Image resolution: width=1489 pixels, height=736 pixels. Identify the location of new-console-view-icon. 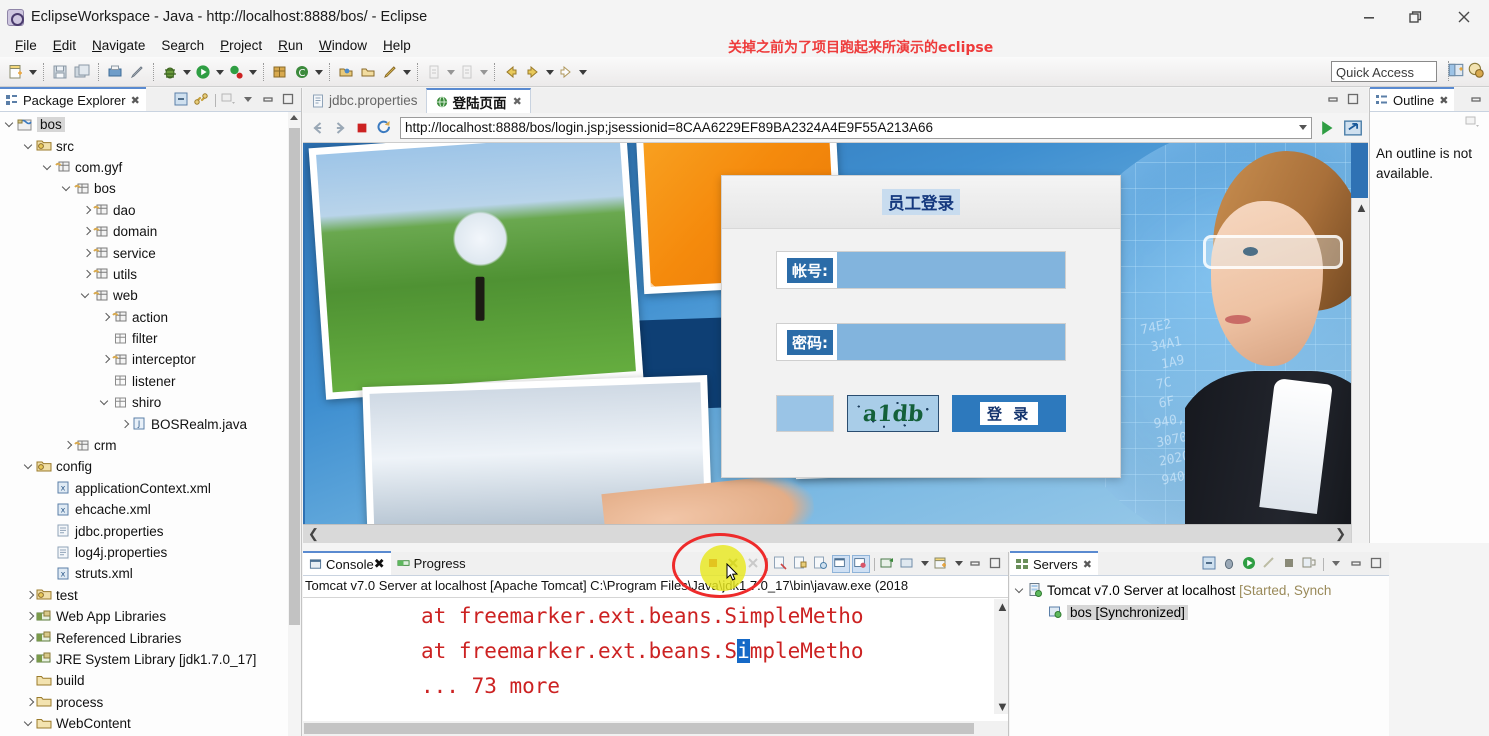
(942, 564).